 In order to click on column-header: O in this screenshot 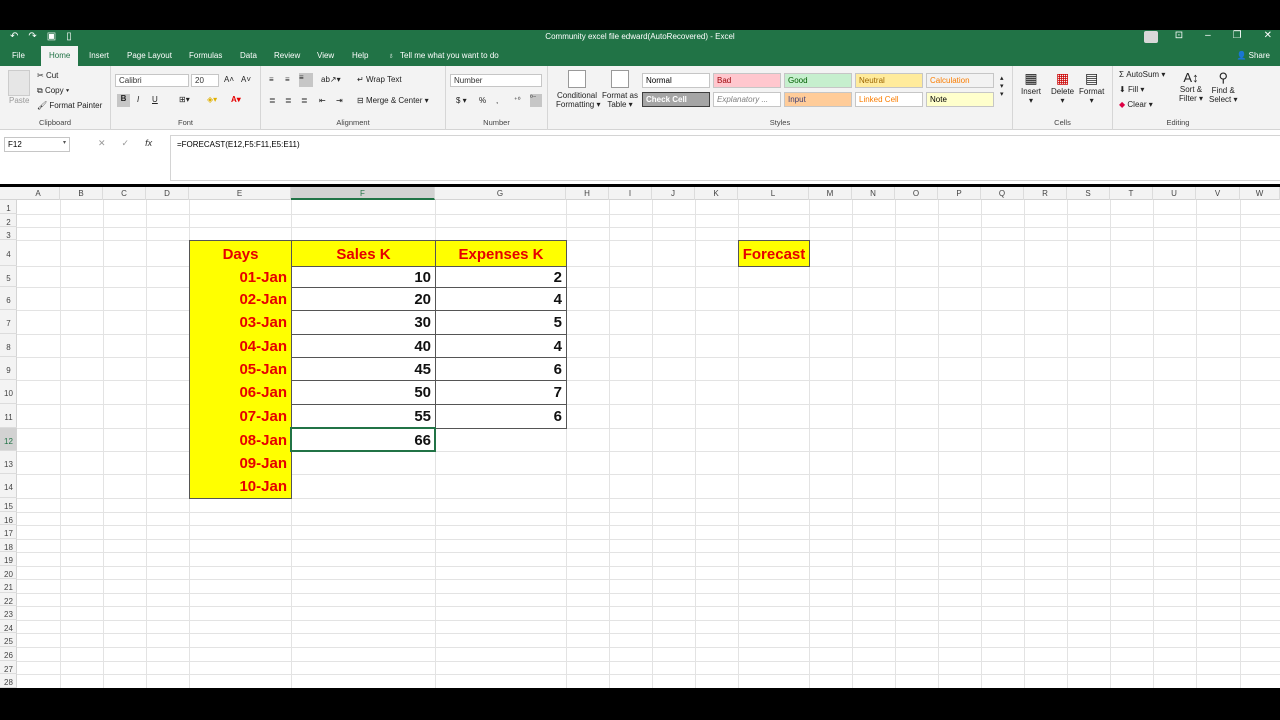, I will do `click(916, 193)`.